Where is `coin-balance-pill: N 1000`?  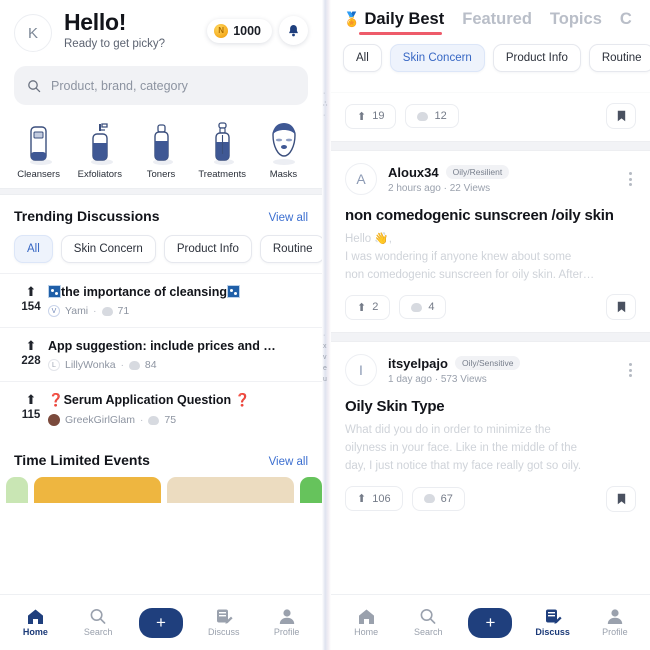
coin-balance-pill: N 1000 is located at coordinates (239, 30).